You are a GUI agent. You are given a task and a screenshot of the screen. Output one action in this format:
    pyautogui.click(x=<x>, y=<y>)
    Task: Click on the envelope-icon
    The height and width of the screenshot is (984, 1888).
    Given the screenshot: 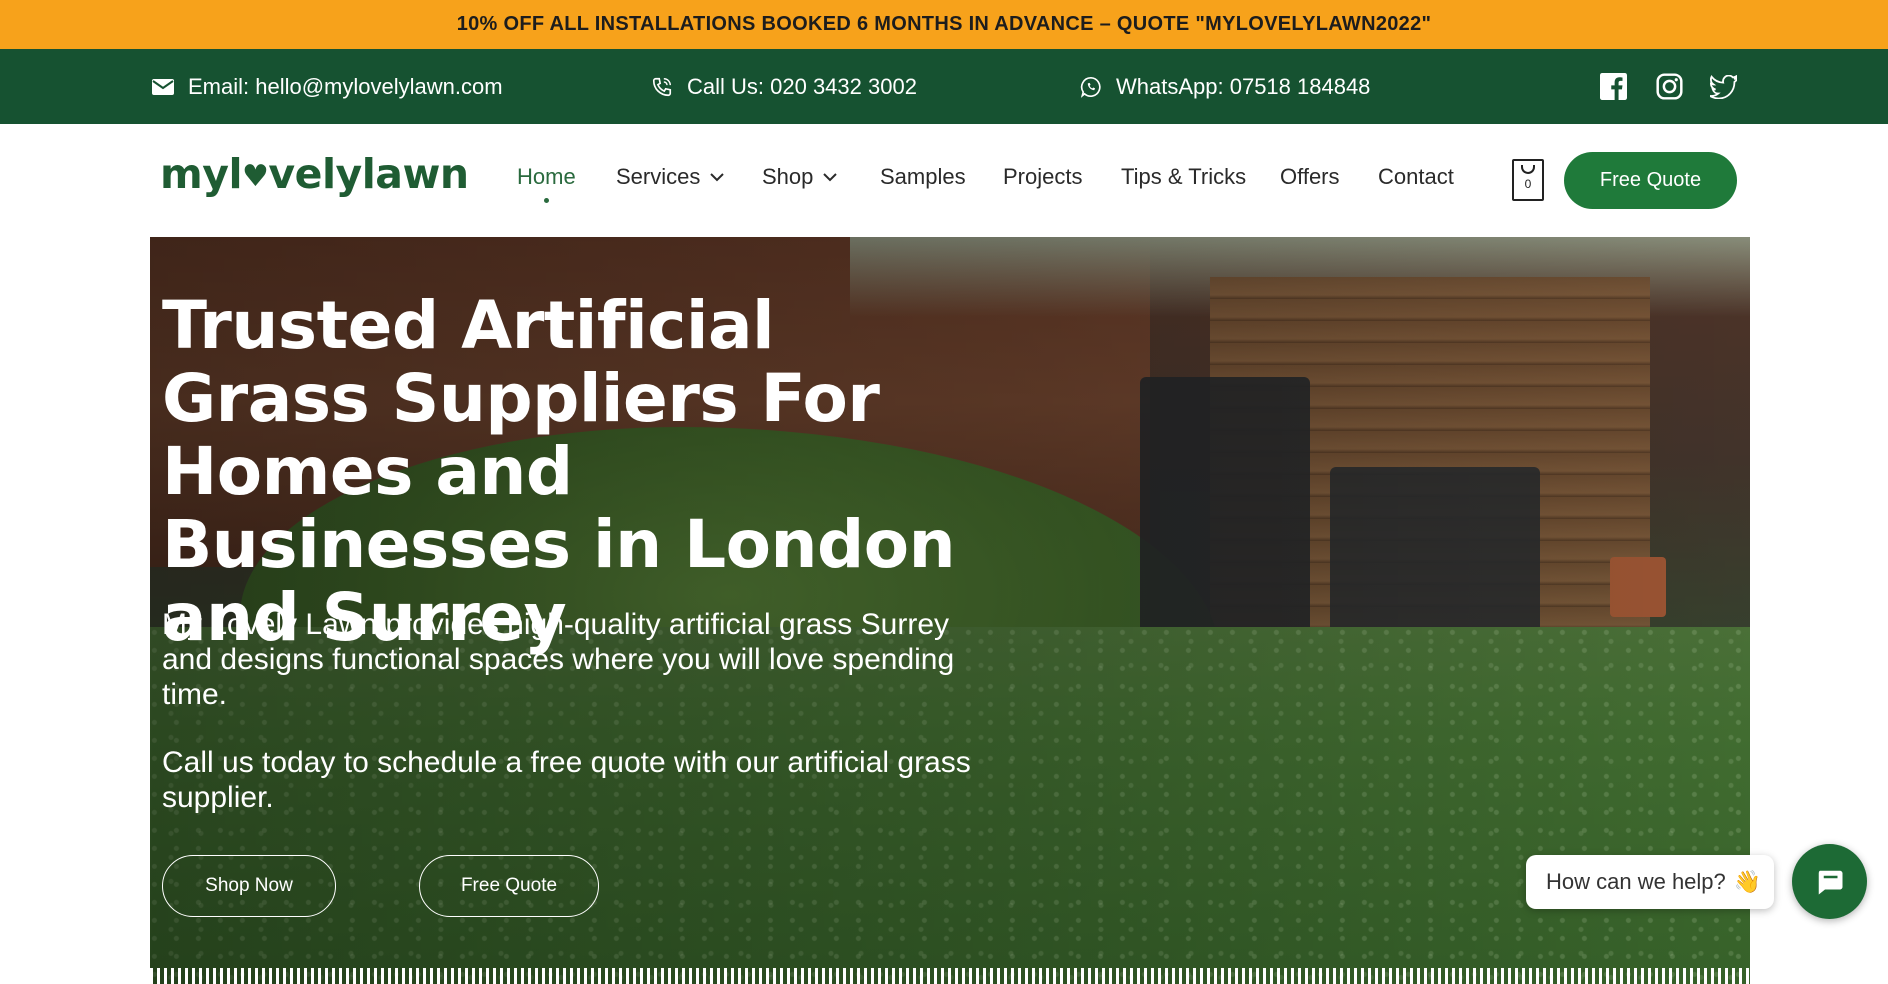 What is the action you would take?
    pyautogui.click(x=163, y=86)
    